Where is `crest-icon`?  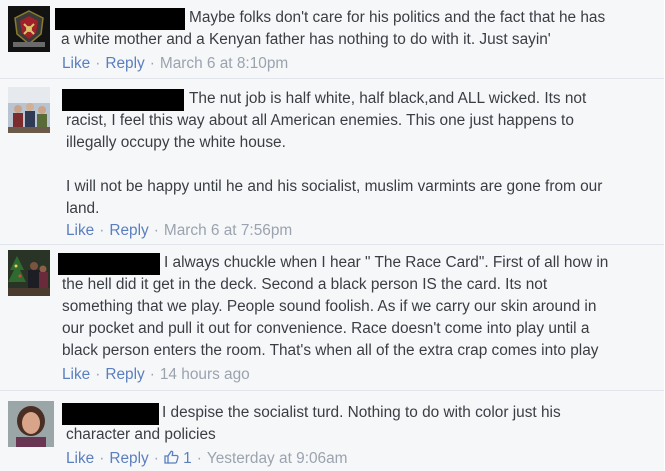 crest-icon is located at coordinates (29, 29).